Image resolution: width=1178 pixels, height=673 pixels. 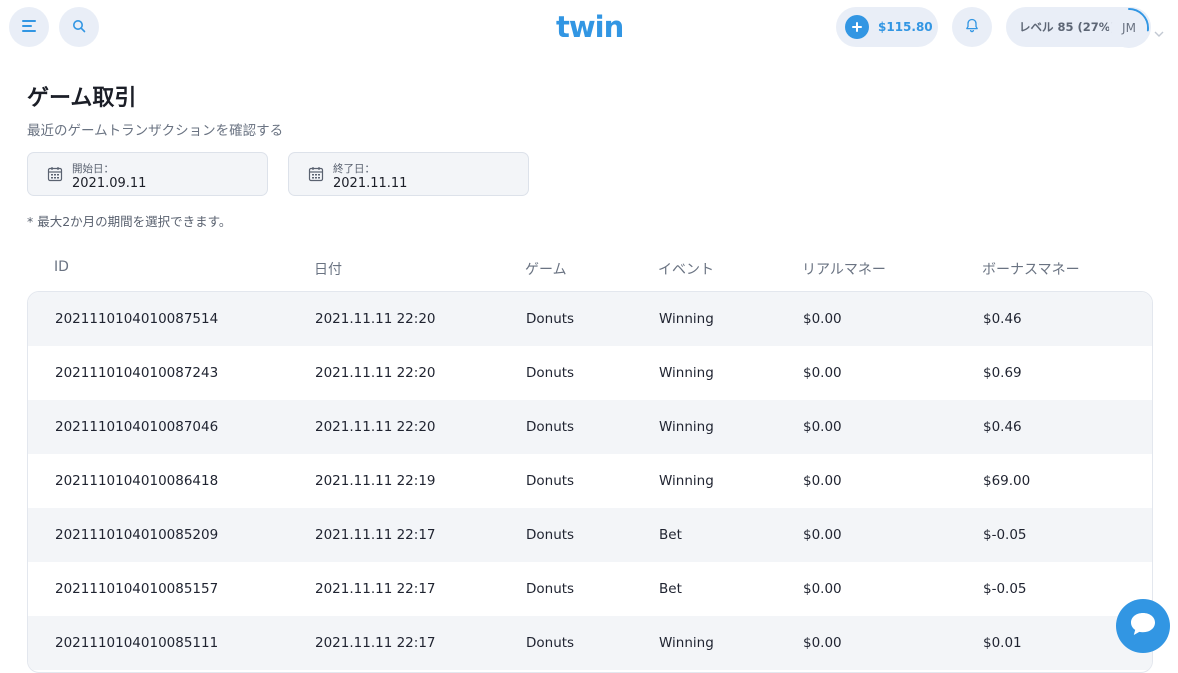 What do you see at coordinates (354, 169) in the screenshot?
I see `end-date-label: 終了日：` at bounding box center [354, 169].